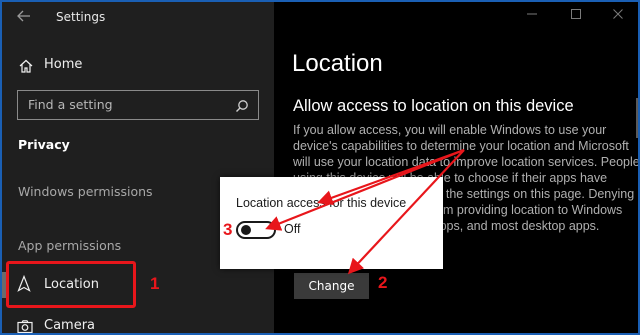 The width and height of the screenshot is (640, 335). I want to click on section-windows-permissions: Windows permissions, so click(85, 191).